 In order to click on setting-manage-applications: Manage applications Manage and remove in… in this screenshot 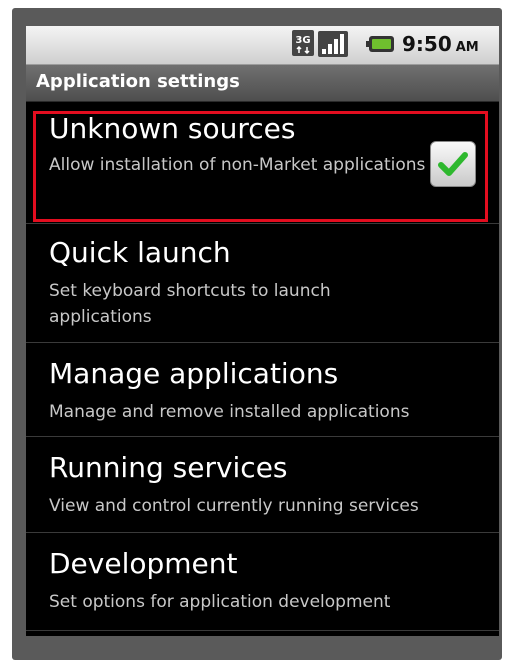, I will do `click(262, 390)`.